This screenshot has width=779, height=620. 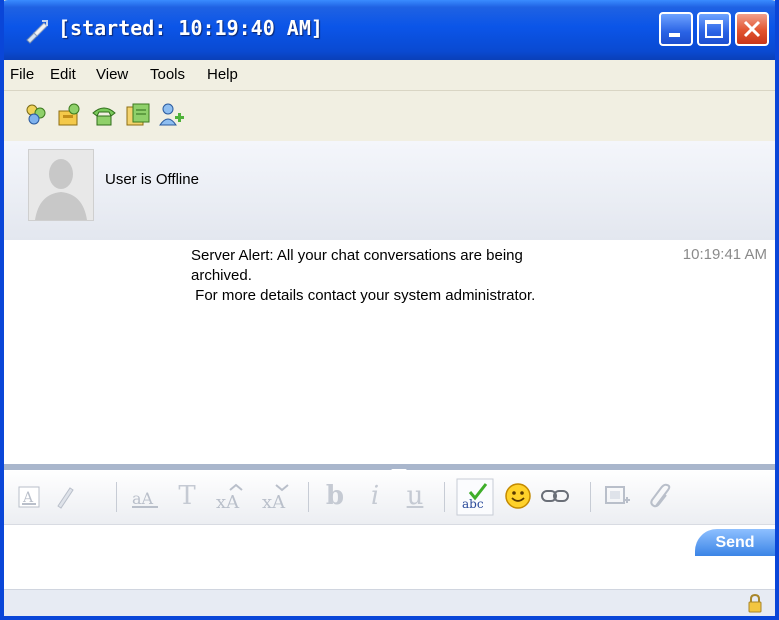 What do you see at coordinates (473, 504) in the screenshot?
I see `svg-text: abc` at bounding box center [473, 504].